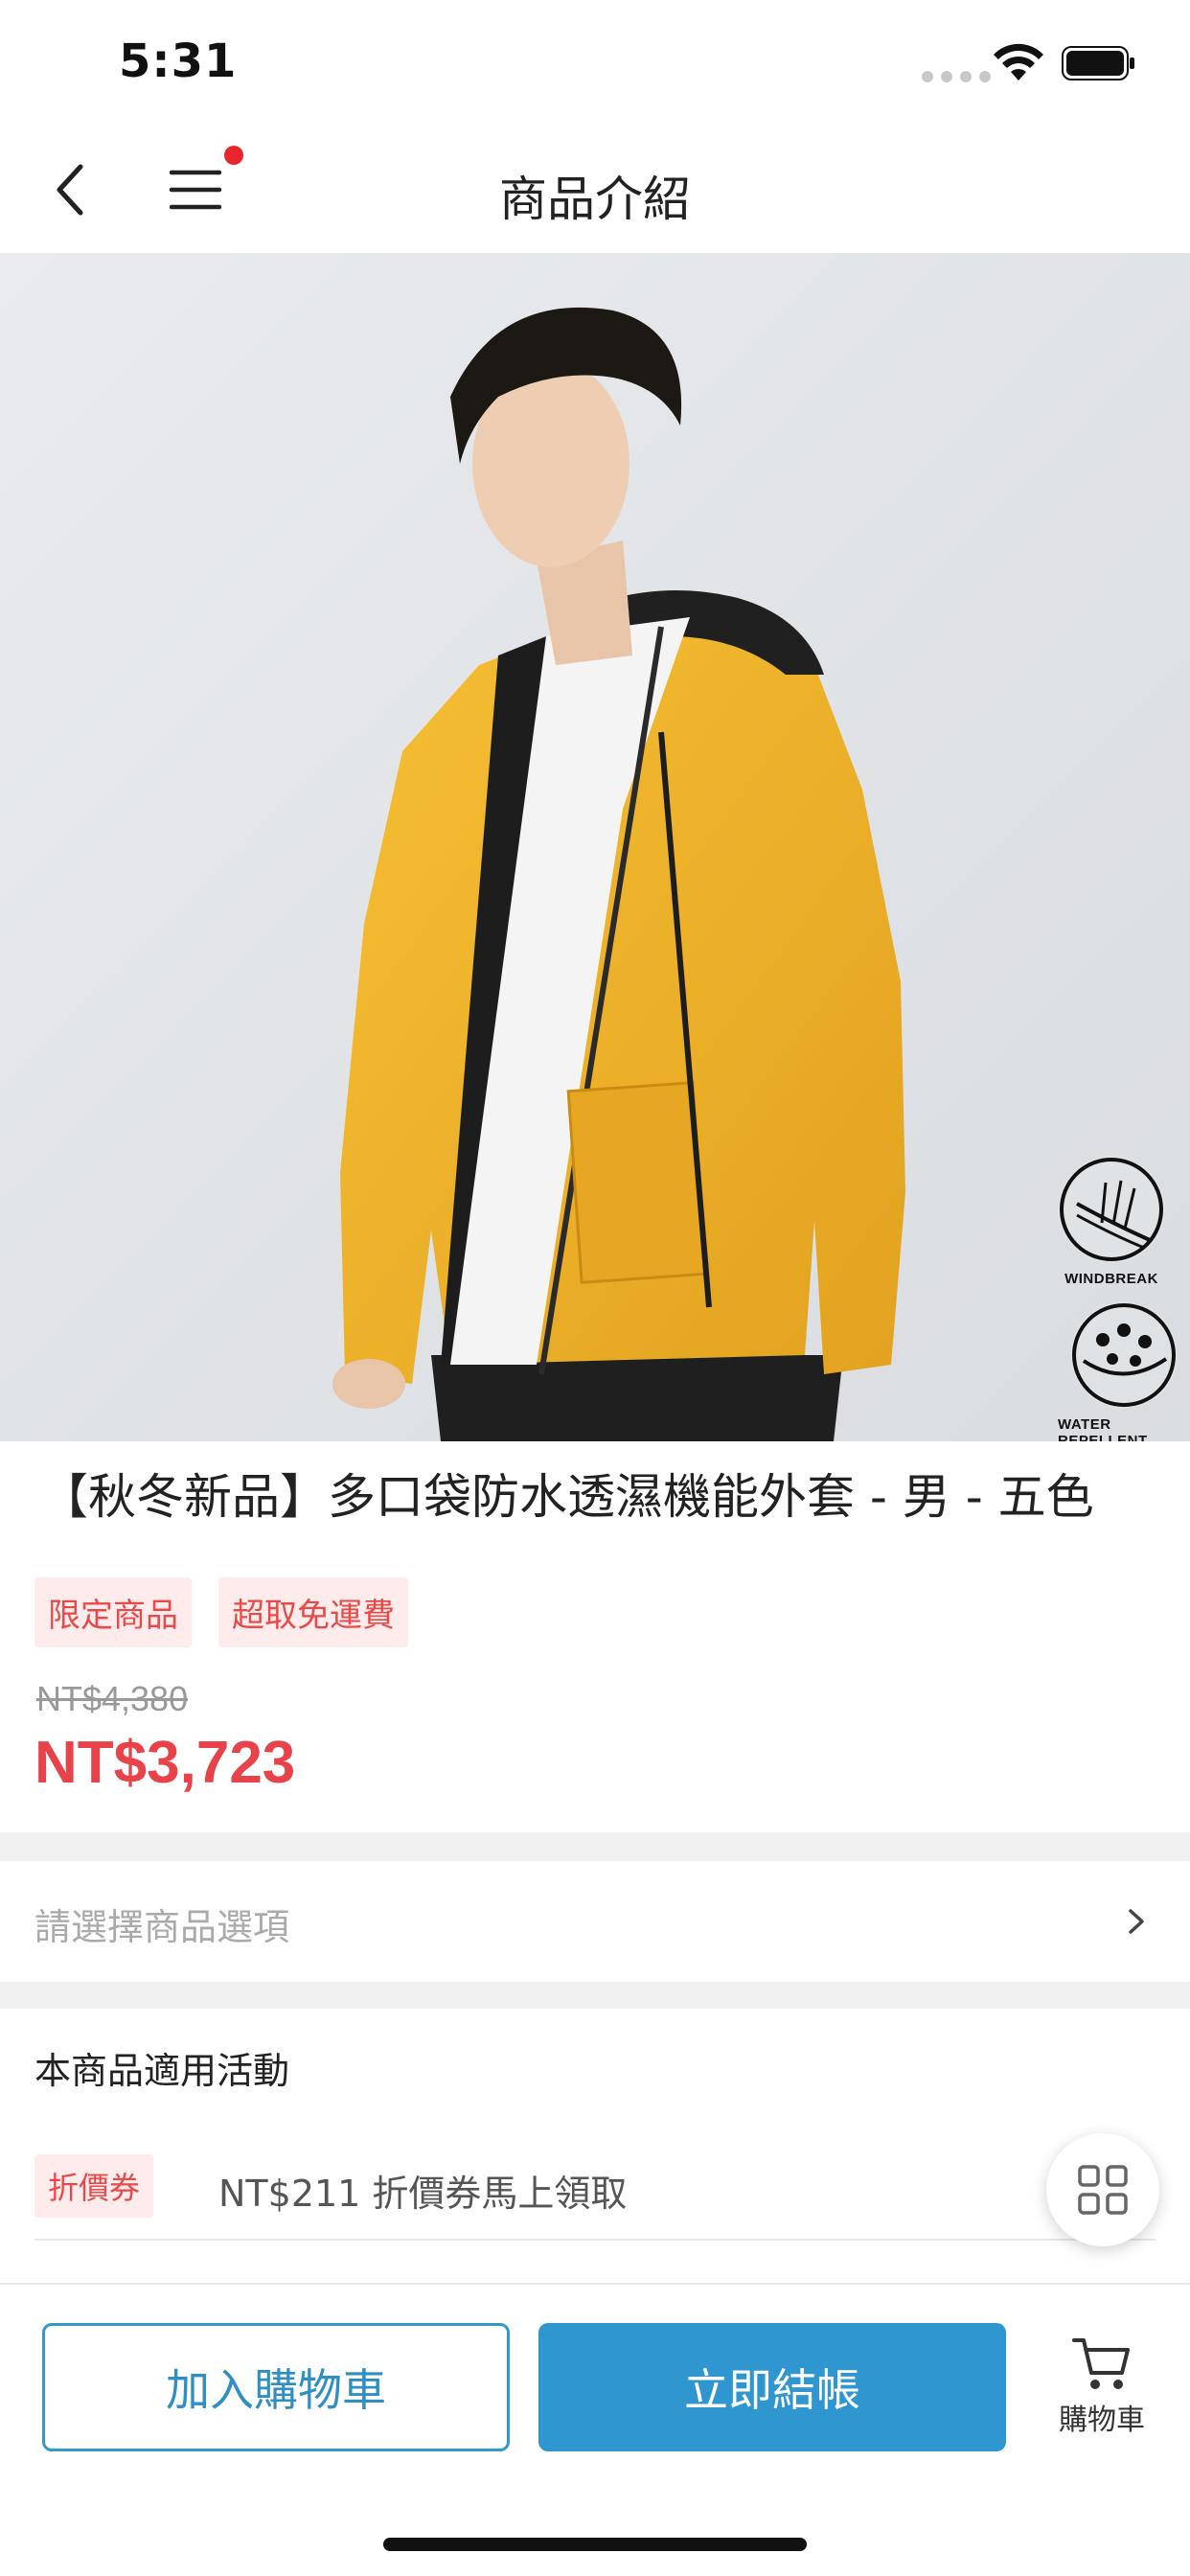 Image resolution: width=1190 pixels, height=2576 pixels. What do you see at coordinates (313, 1612) in the screenshot?
I see `tag-free-shipping: 超取免運費` at bounding box center [313, 1612].